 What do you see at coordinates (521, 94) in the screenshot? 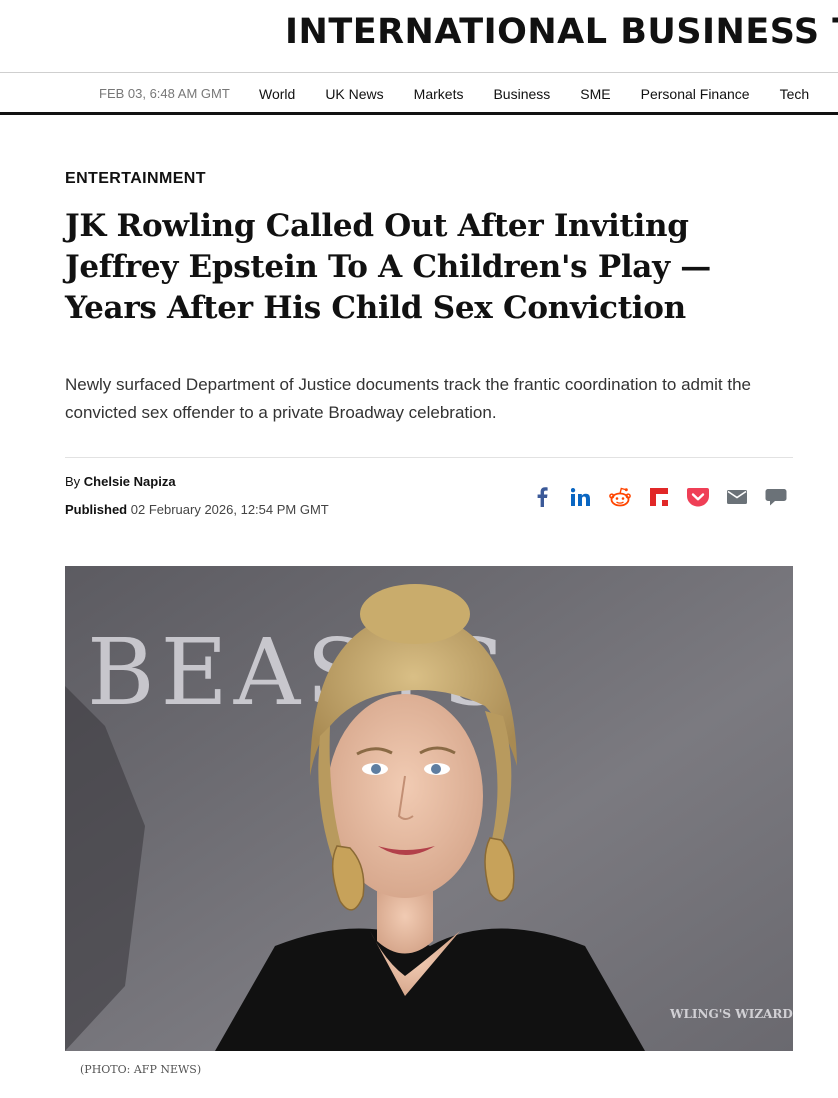
I see `nav-item-business: Business` at bounding box center [521, 94].